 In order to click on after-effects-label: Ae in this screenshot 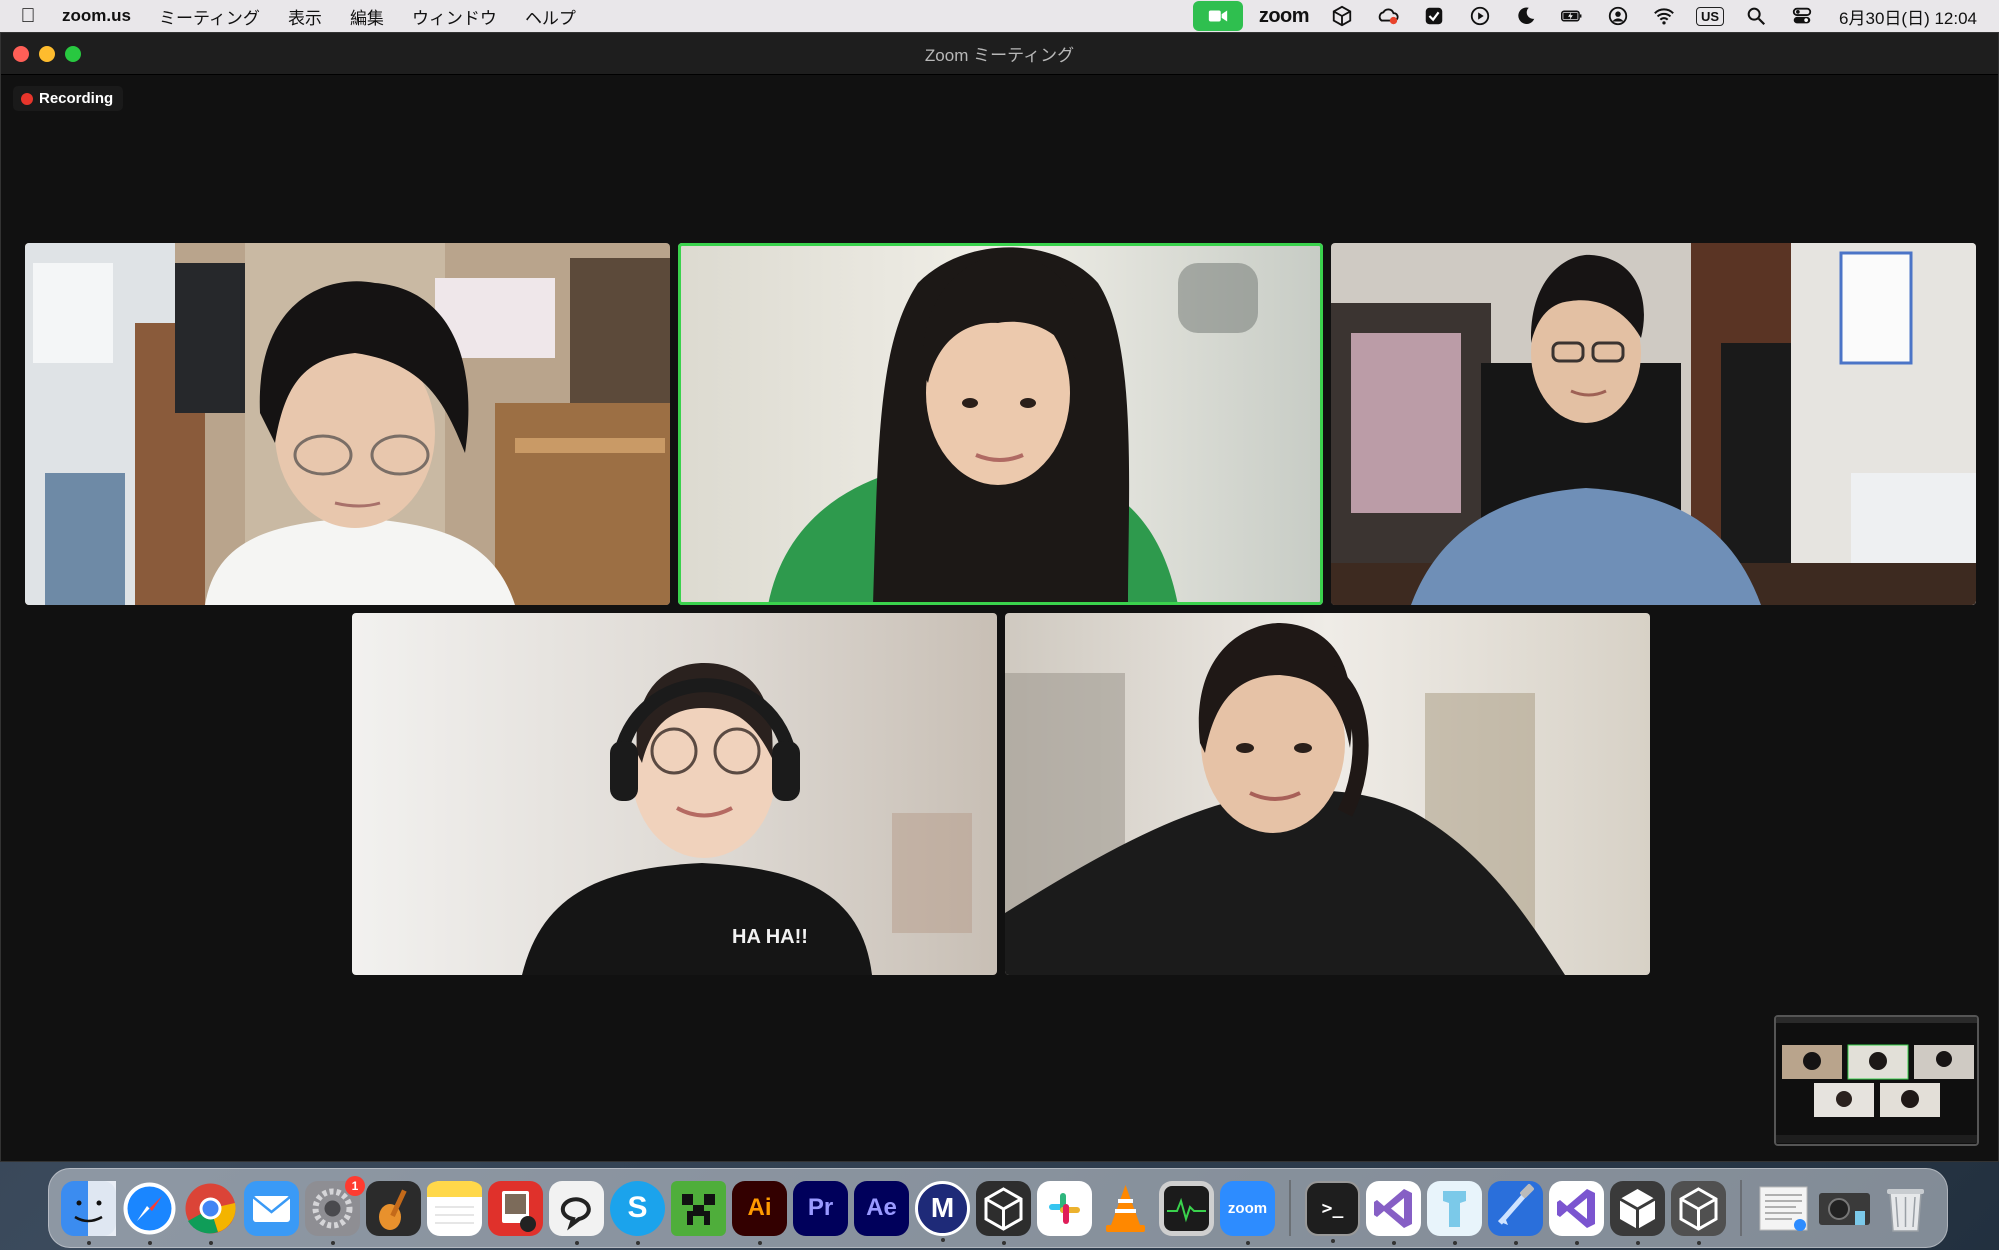, I will do `click(881, 1207)`.